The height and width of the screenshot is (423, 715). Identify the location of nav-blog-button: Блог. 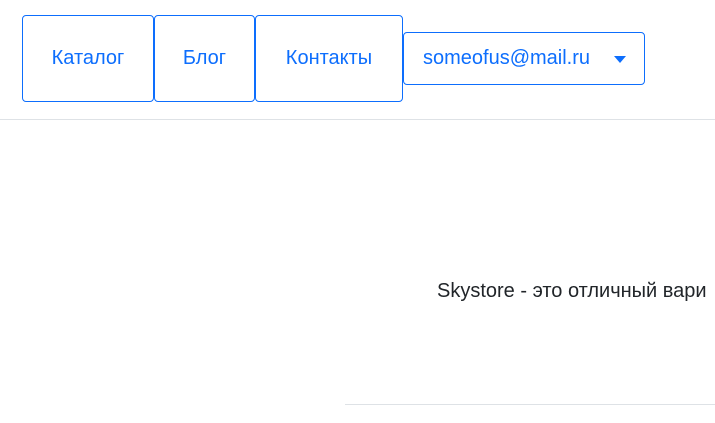
(204, 58).